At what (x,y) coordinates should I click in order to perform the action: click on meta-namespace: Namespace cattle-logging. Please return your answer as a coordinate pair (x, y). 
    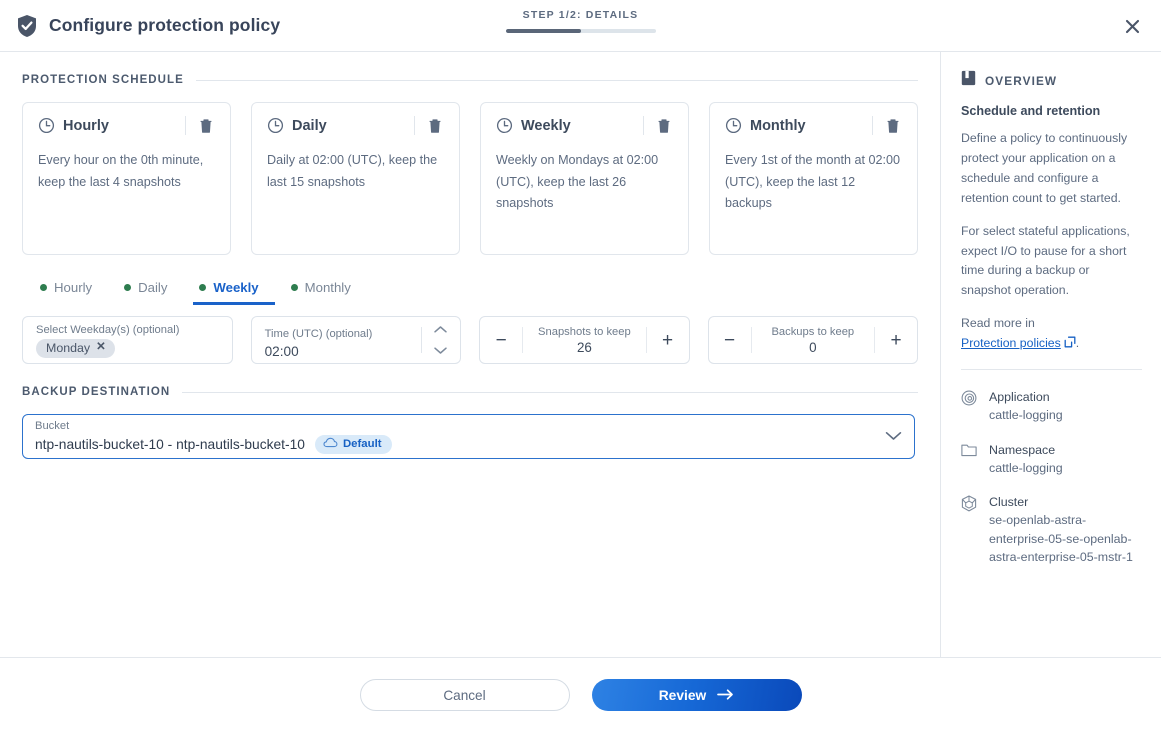
    Looking at the image, I should click on (1051, 459).